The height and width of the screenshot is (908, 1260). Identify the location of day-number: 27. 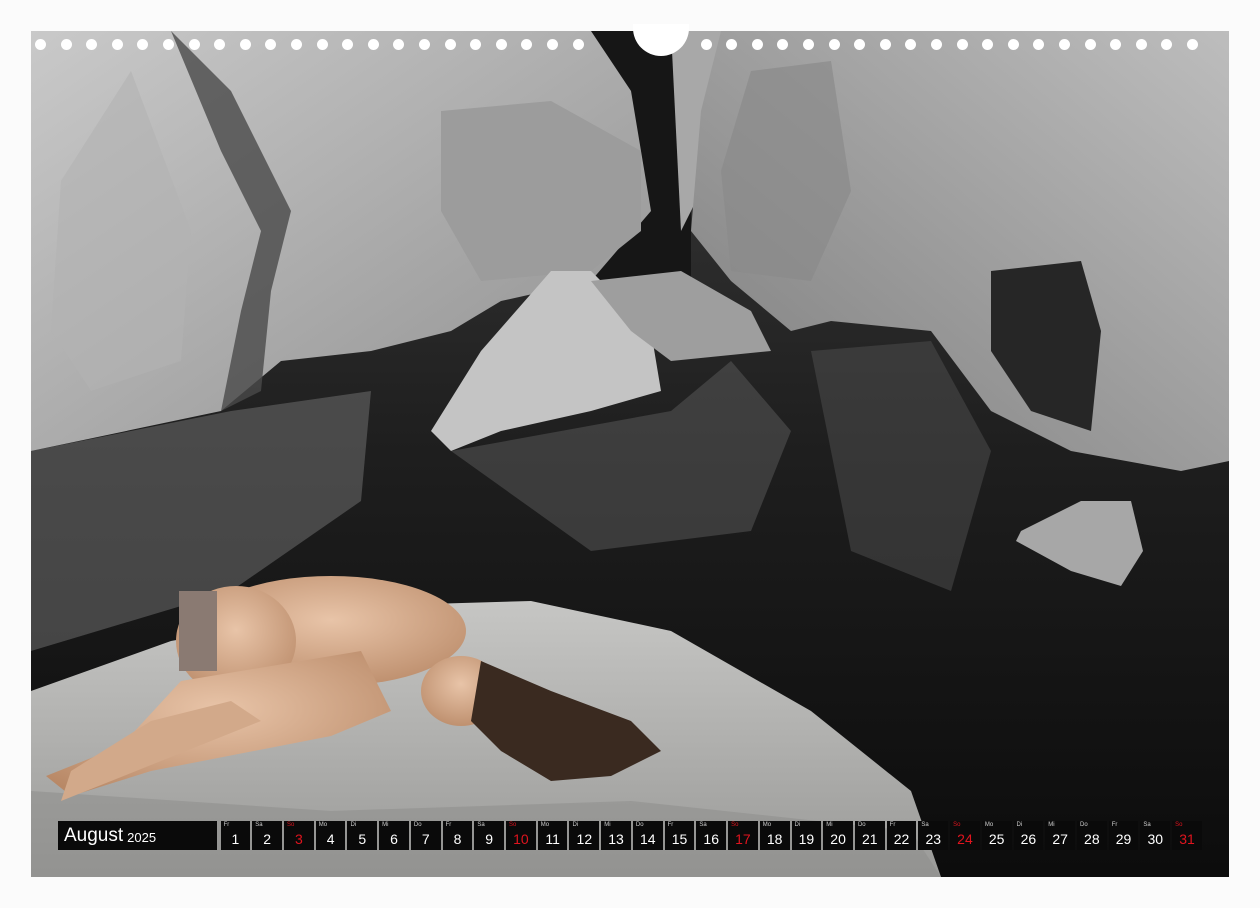
(1060, 839).